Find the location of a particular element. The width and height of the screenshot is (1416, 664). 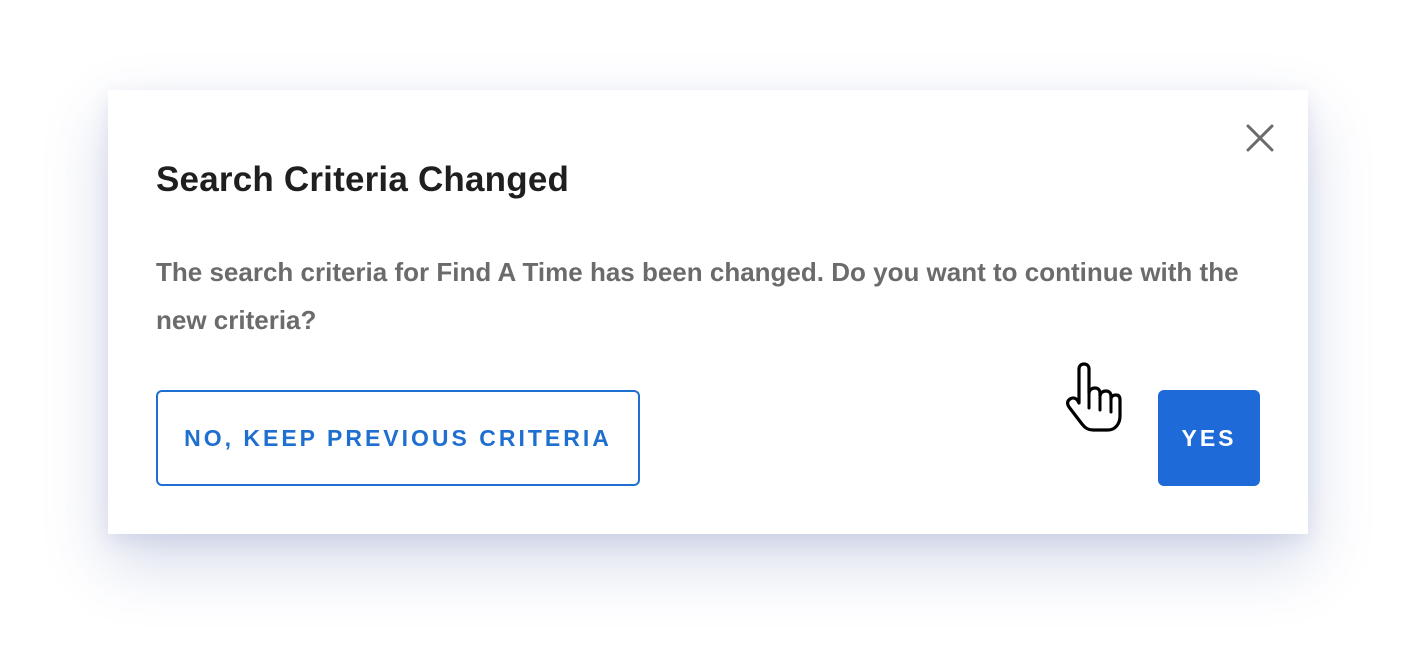

yes-button: YES is located at coordinates (1209, 438).